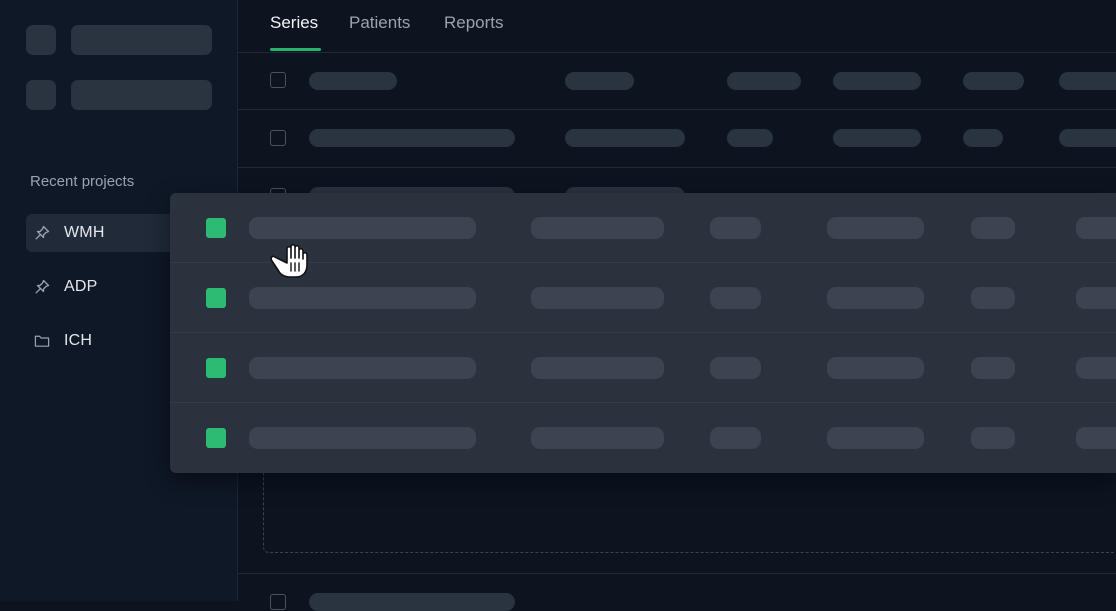 The width and height of the screenshot is (1116, 611). Describe the element at coordinates (41, 95) in the screenshot. I see `sidebar-icon-placeholder` at that location.